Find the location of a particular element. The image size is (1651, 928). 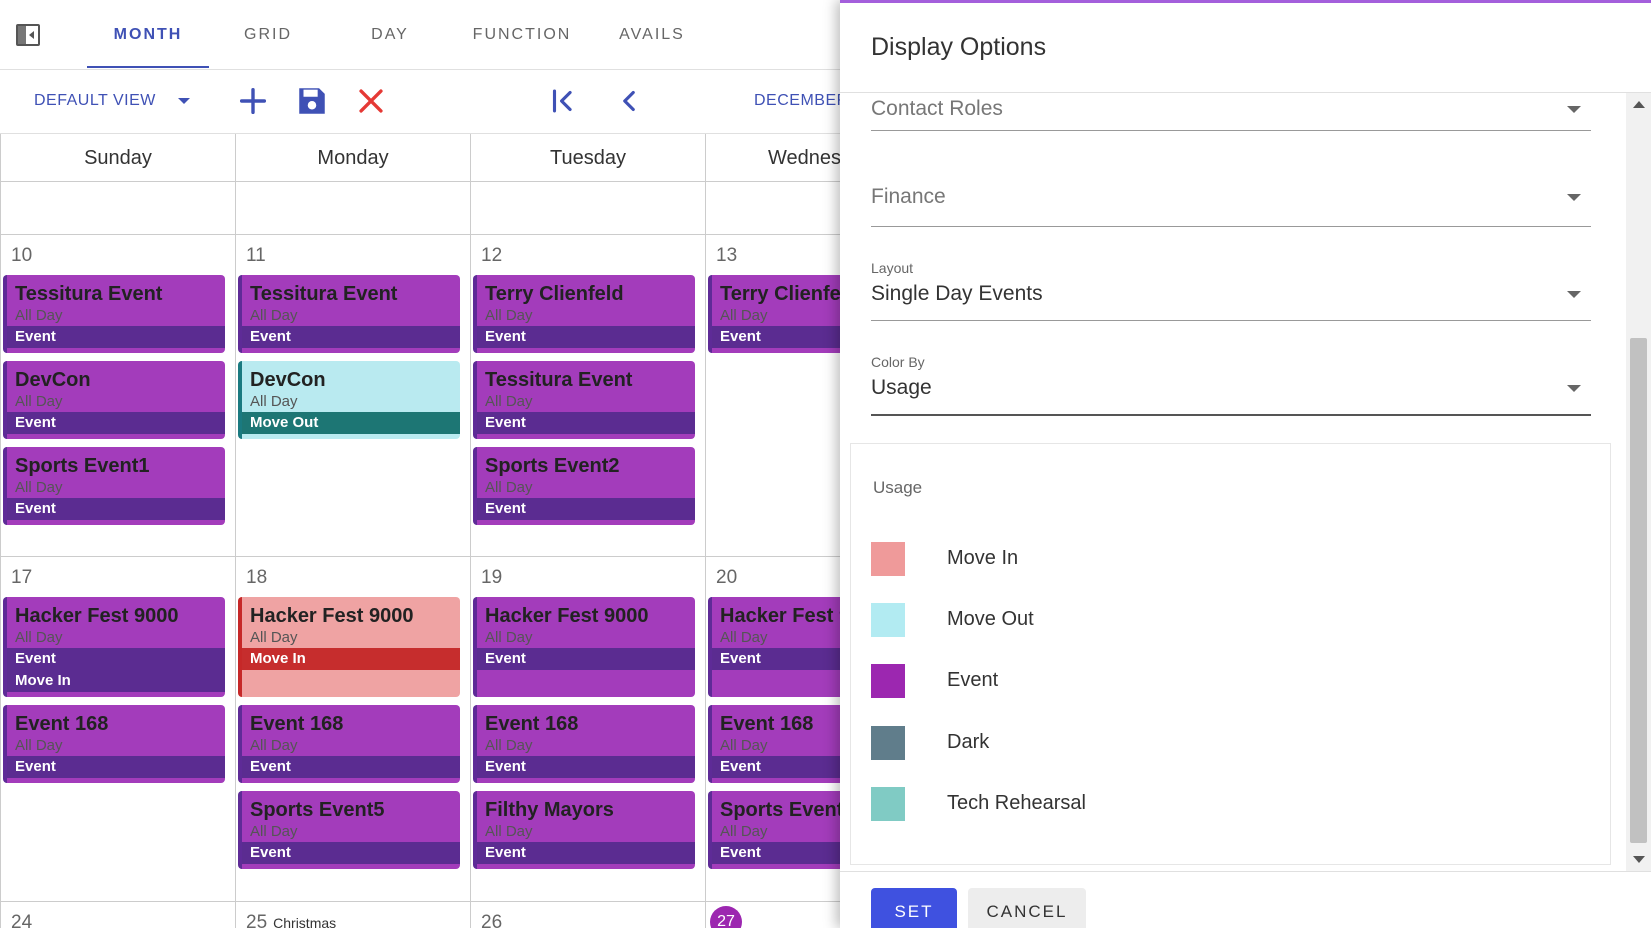

event-card: Sports Event All Day Event is located at coordinates (774, 830).